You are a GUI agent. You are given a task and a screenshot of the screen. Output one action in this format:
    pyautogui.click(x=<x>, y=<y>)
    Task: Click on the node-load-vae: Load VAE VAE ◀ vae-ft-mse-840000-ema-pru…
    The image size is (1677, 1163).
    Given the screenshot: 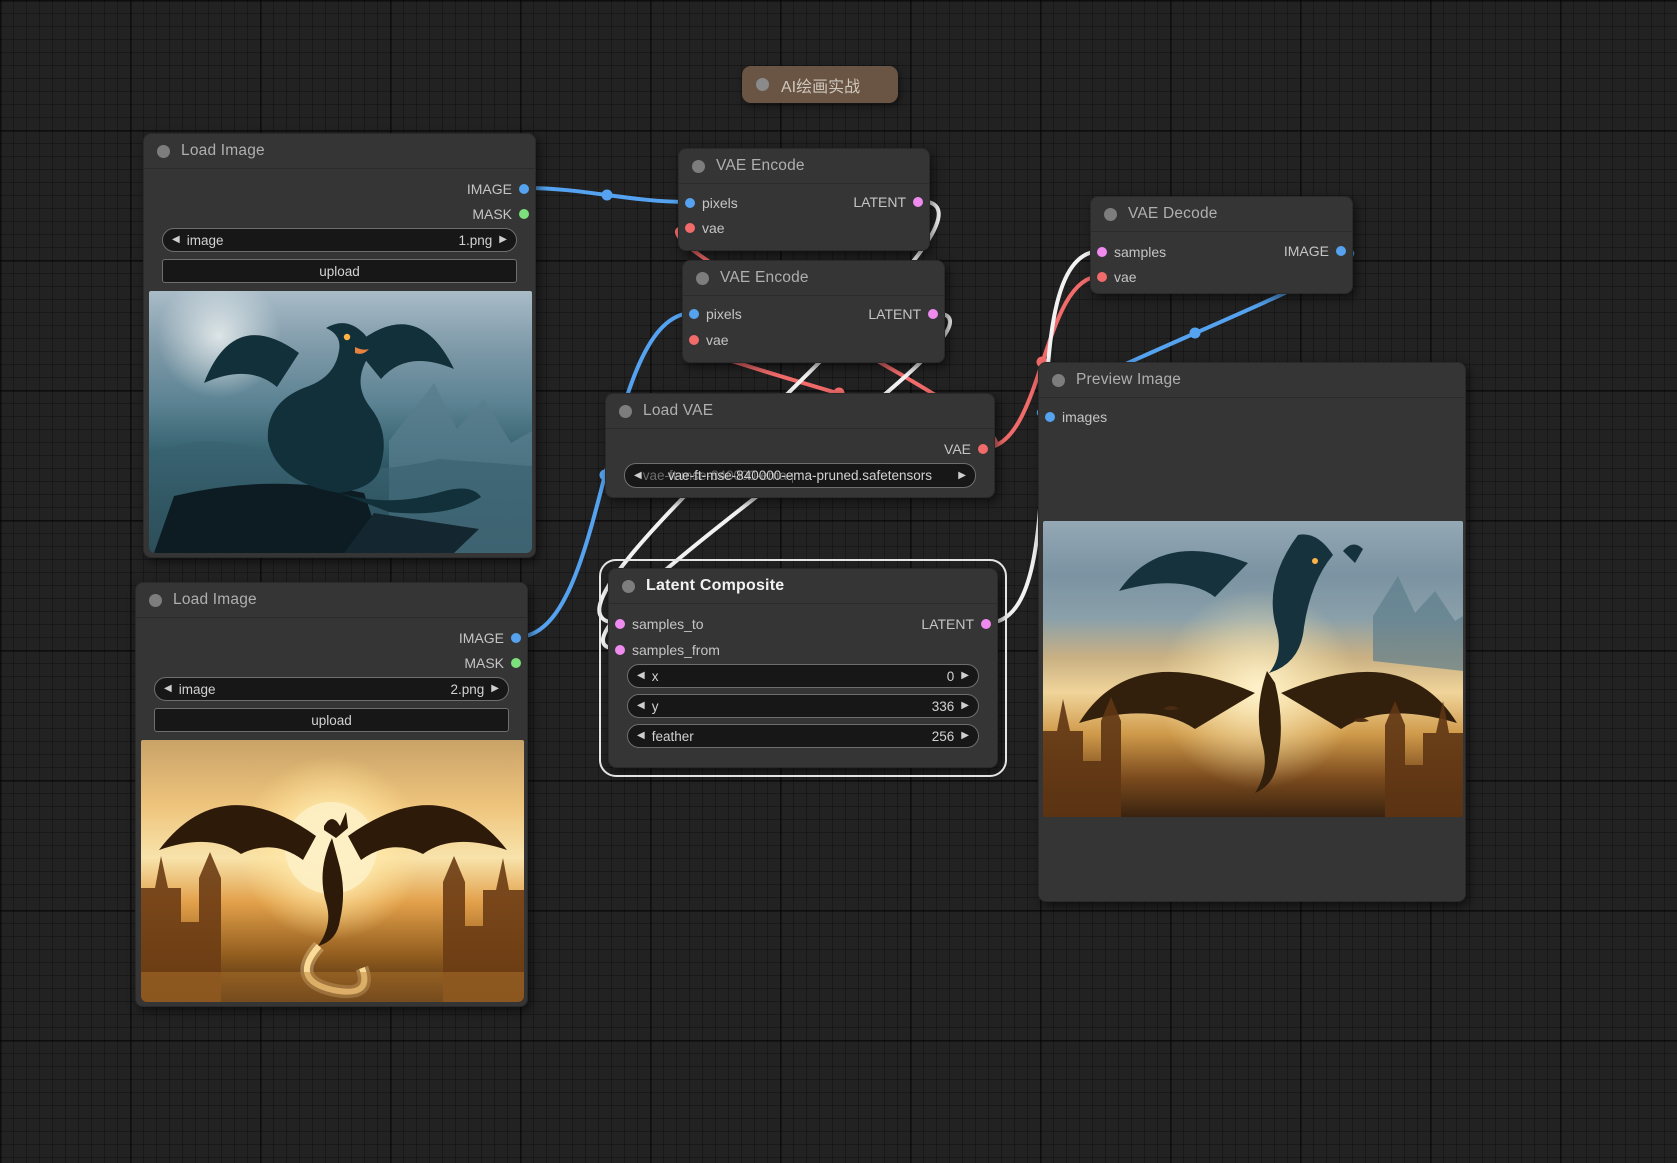 What is the action you would take?
    pyautogui.click(x=800, y=445)
    